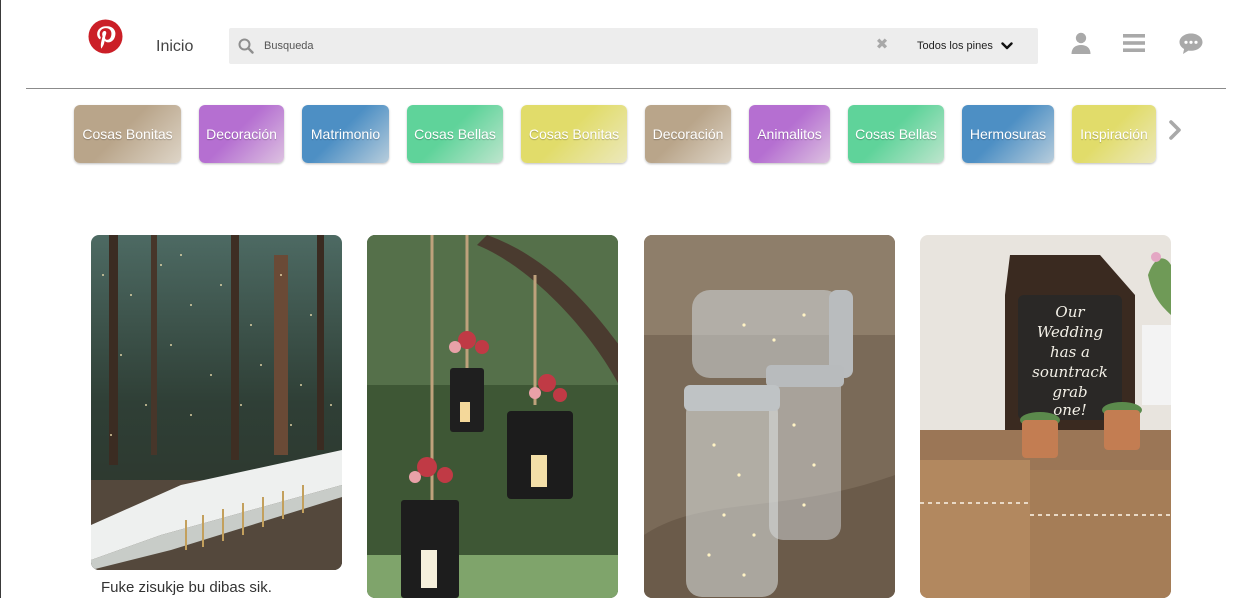  What do you see at coordinates (246, 46) in the screenshot?
I see `search-icon` at bounding box center [246, 46].